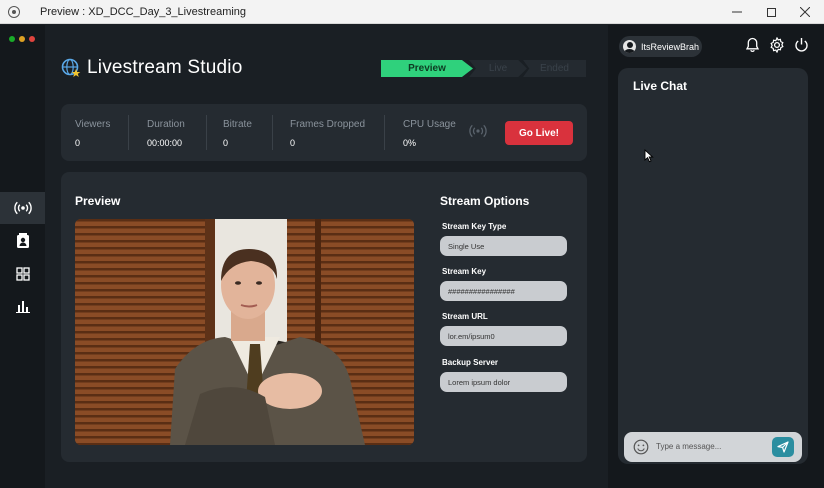 The width and height of the screenshot is (824, 488). What do you see at coordinates (166, 124) in the screenshot?
I see `stat-label: Duration` at bounding box center [166, 124].